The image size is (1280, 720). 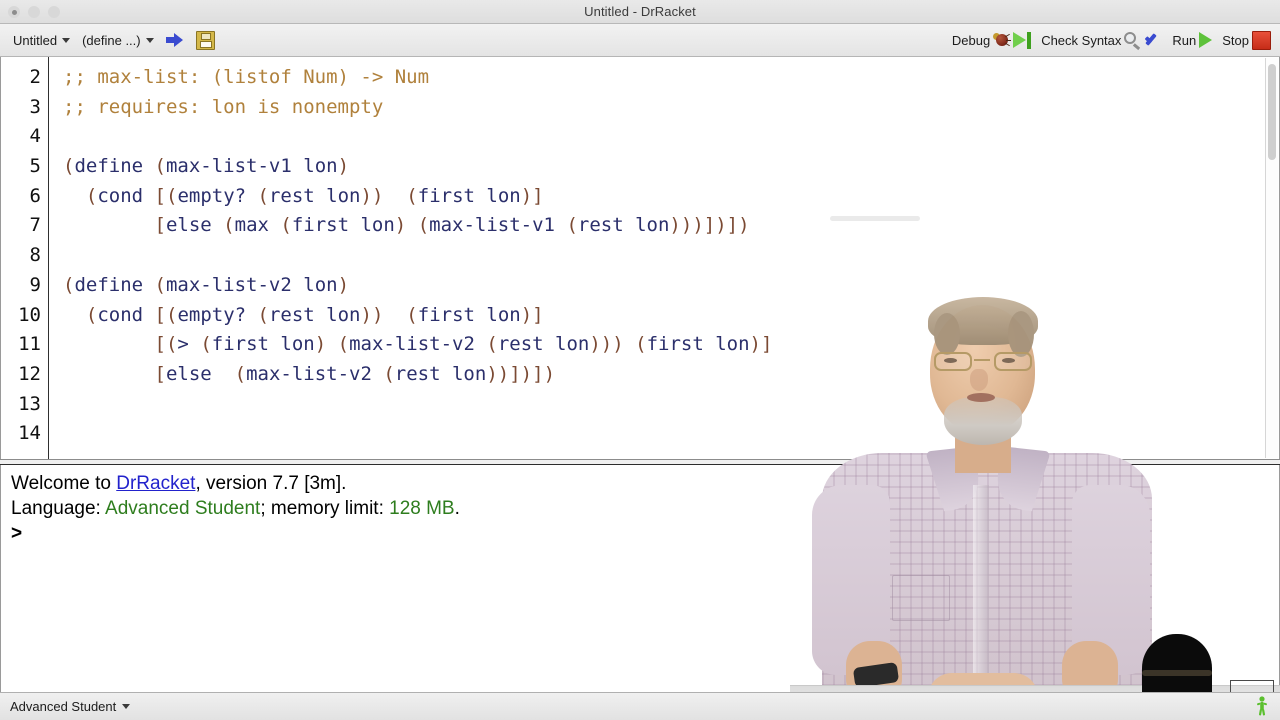 What do you see at coordinates (35, 284) in the screenshot?
I see `line-number: 9` at bounding box center [35, 284].